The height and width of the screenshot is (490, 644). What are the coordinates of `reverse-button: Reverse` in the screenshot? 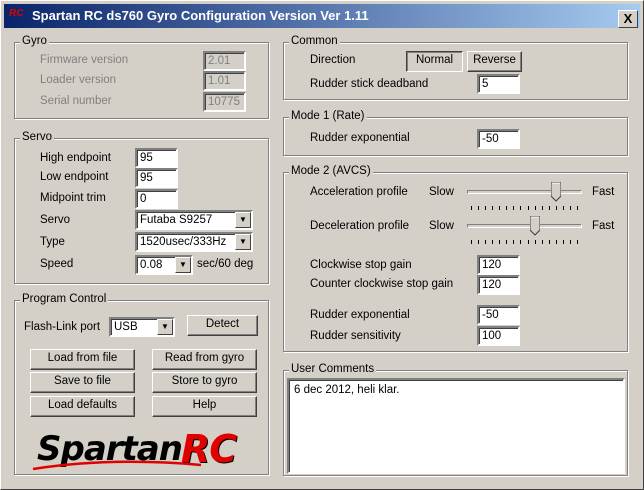 It's located at (494, 61).